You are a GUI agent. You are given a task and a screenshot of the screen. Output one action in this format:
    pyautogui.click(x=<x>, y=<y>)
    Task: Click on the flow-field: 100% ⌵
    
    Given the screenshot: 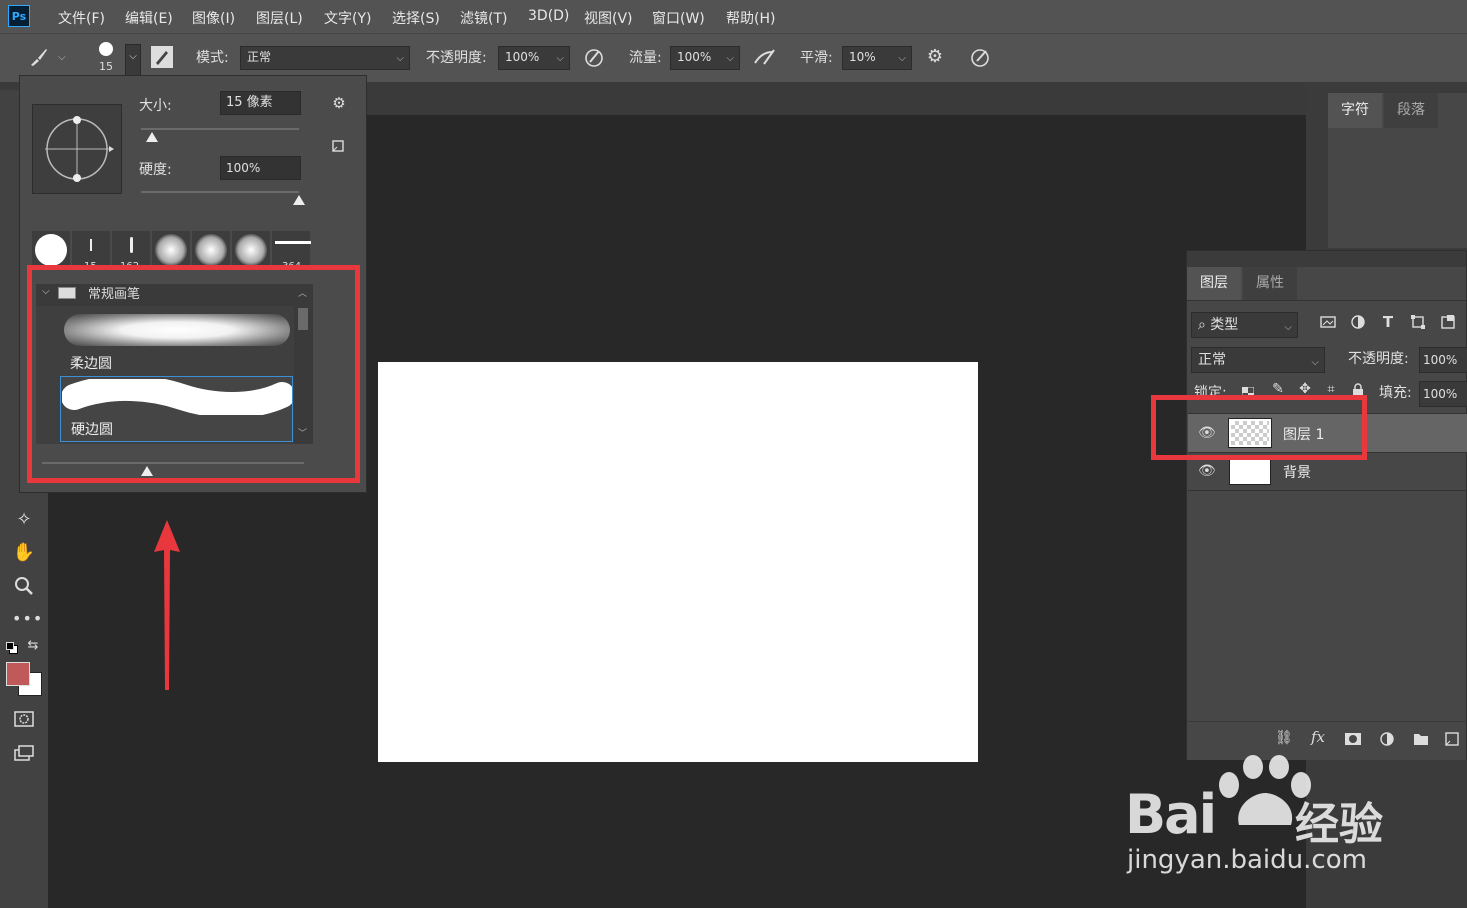 What is the action you would take?
    pyautogui.click(x=705, y=58)
    